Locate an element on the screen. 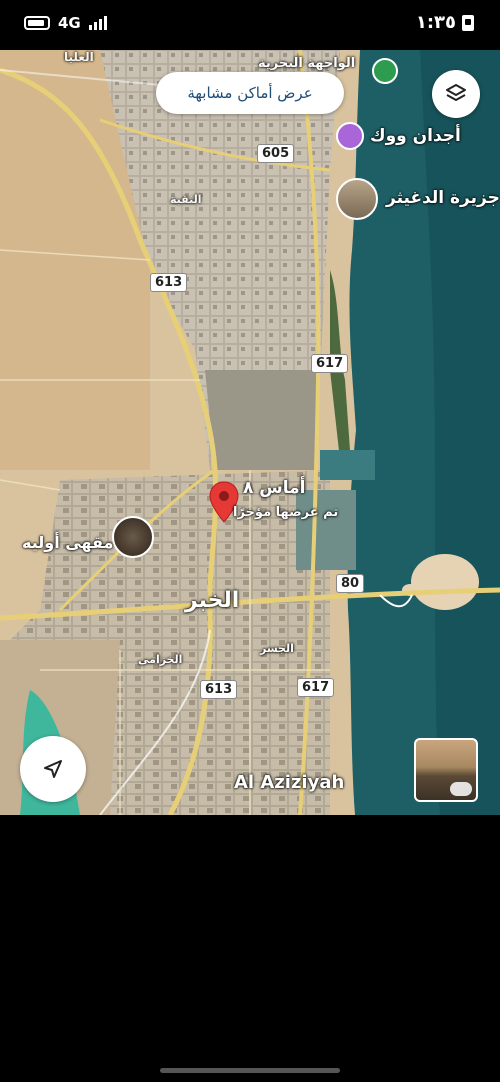 This screenshot has height=1082, width=500. district-label-jisr: الجسر is located at coordinates (277, 648).